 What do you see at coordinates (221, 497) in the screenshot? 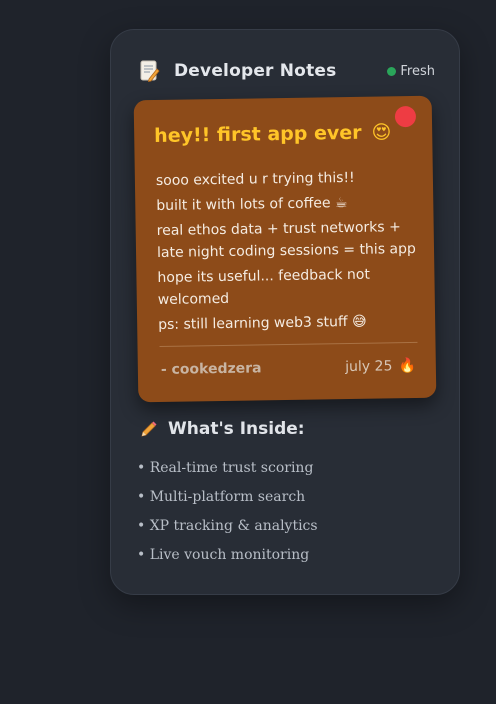
I see `feature-item: • Multi-platform search` at bounding box center [221, 497].